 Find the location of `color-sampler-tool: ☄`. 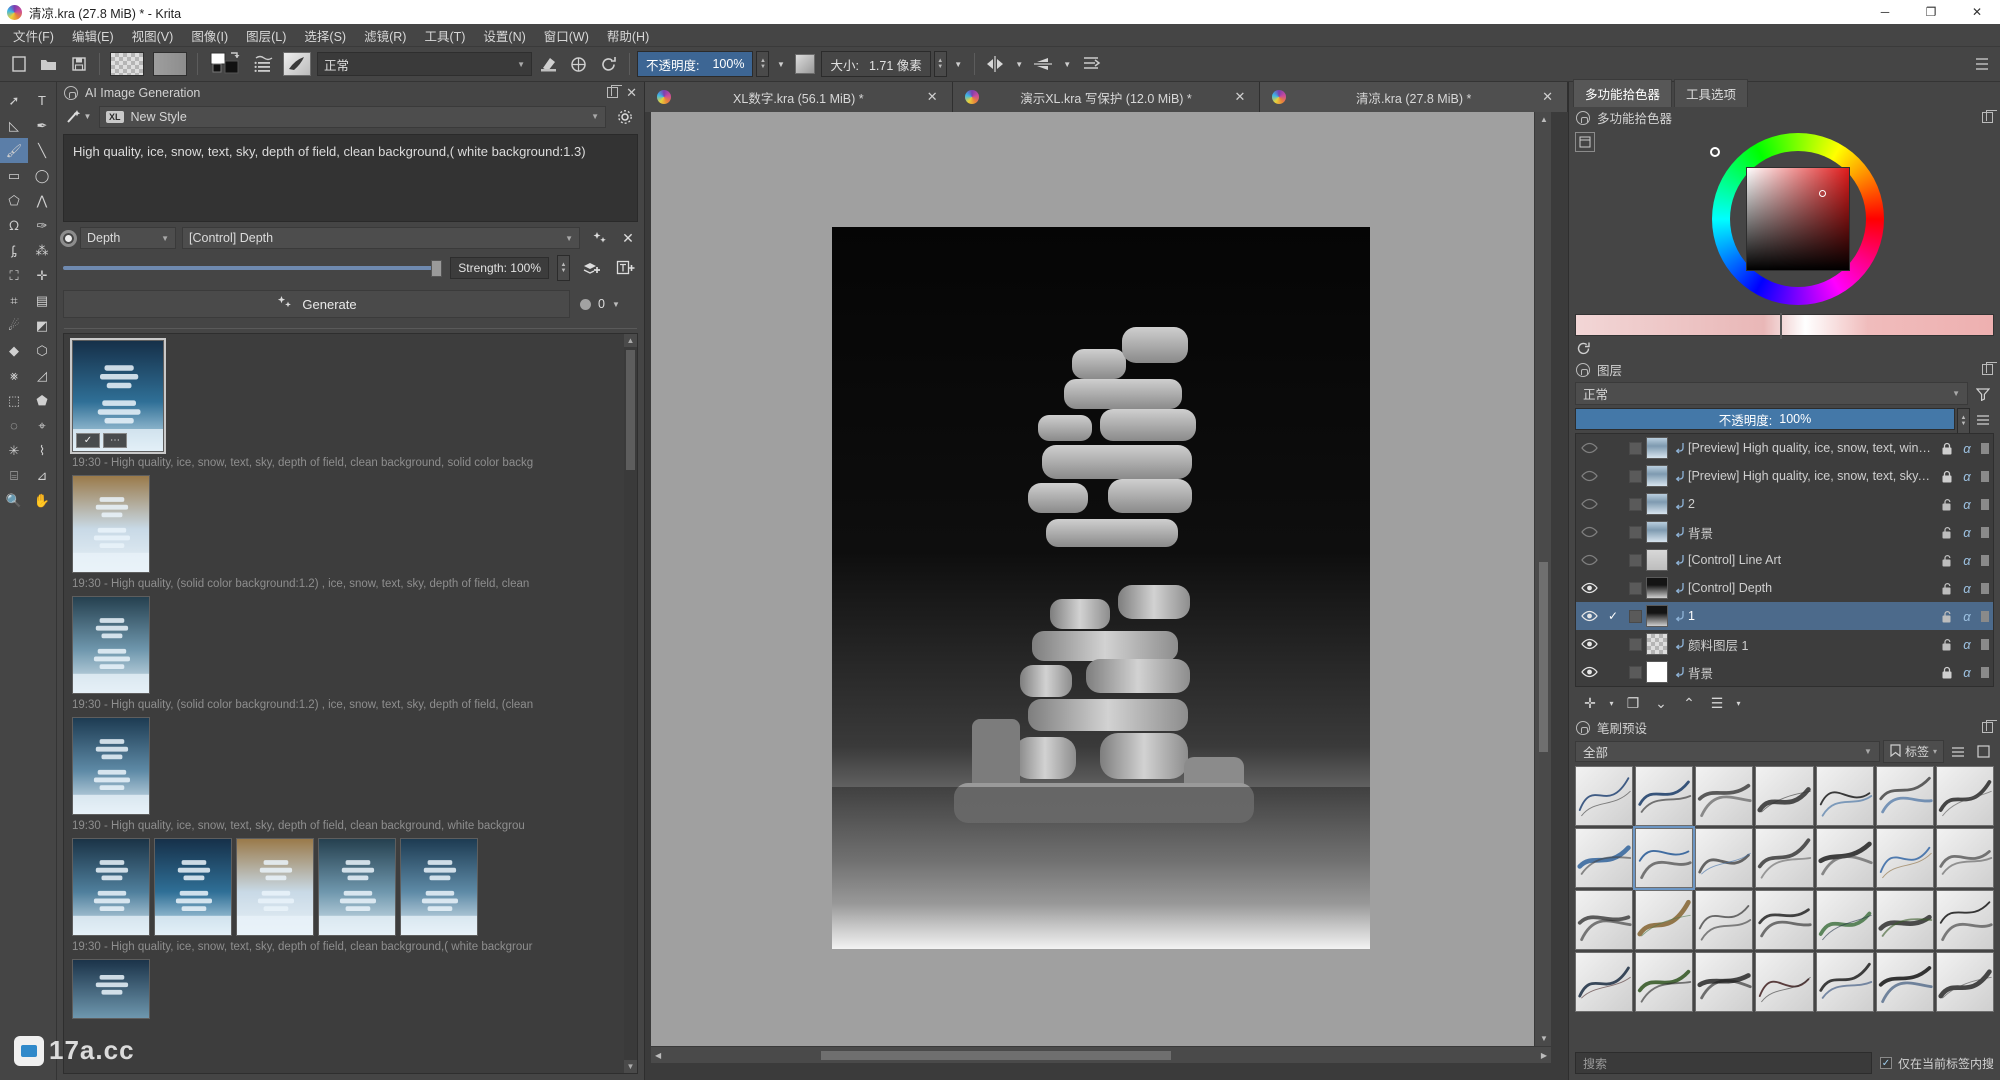

color-sampler-tool: ☄ is located at coordinates (14, 325).